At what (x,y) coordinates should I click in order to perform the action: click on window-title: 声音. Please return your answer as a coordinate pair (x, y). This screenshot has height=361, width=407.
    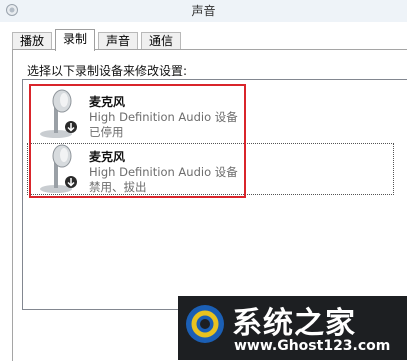
    Looking at the image, I should click on (203, 11).